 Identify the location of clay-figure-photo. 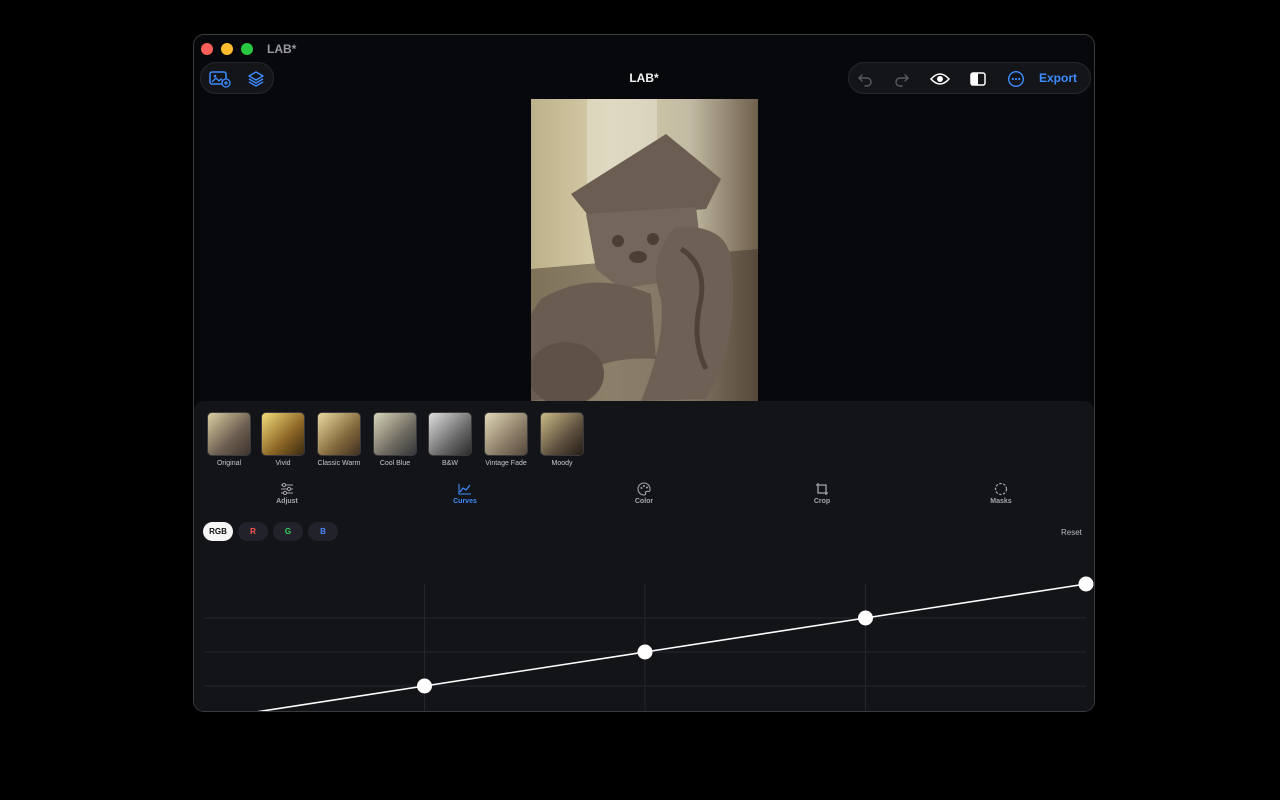
(644, 250).